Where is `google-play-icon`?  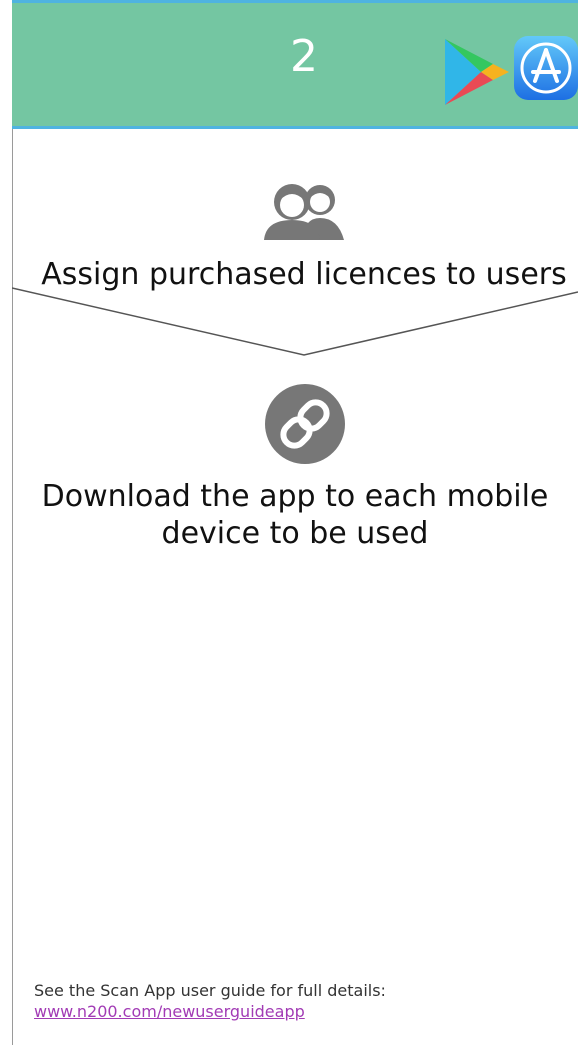
google-play-icon is located at coordinates (476, 72).